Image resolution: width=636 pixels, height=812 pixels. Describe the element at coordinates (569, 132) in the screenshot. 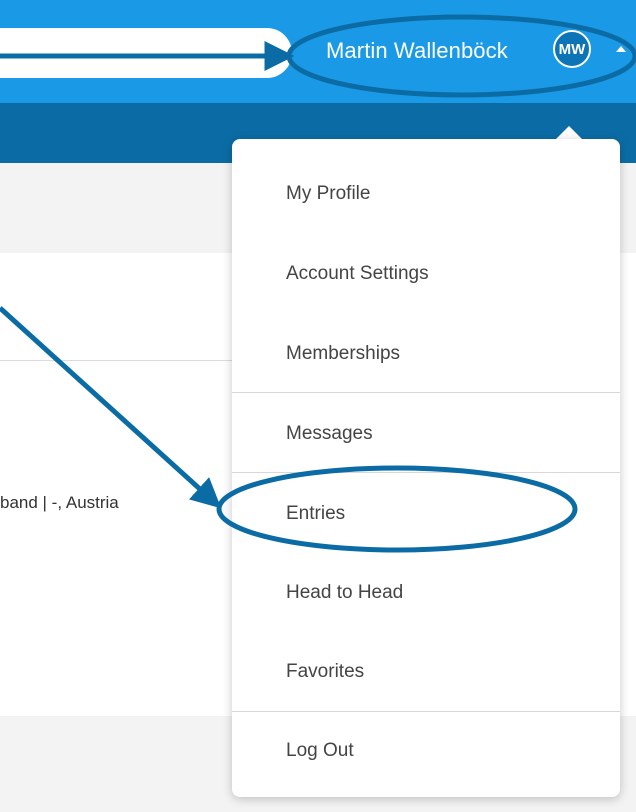

I see `dropdown-pointer` at that location.